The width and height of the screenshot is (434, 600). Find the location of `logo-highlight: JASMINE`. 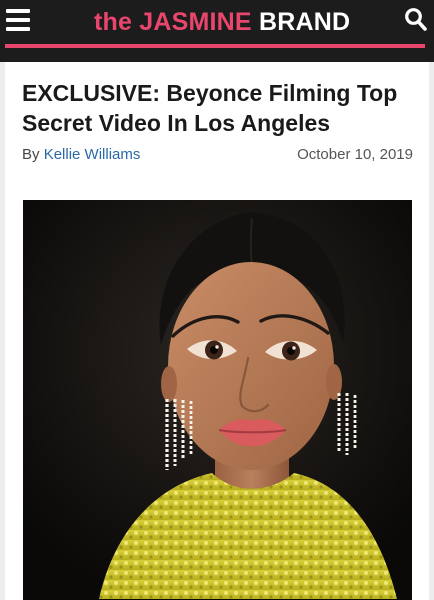

logo-highlight: JASMINE is located at coordinates (195, 22).